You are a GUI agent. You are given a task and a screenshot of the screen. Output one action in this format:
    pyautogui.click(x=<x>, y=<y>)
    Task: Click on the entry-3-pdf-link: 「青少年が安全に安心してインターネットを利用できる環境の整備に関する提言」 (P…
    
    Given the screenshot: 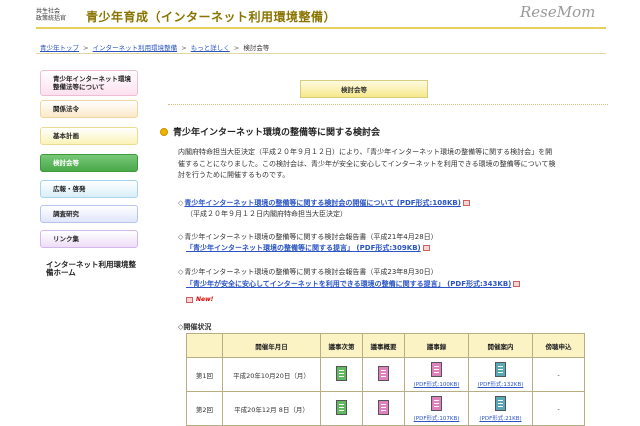 What is the action you would take?
    pyautogui.click(x=348, y=284)
    